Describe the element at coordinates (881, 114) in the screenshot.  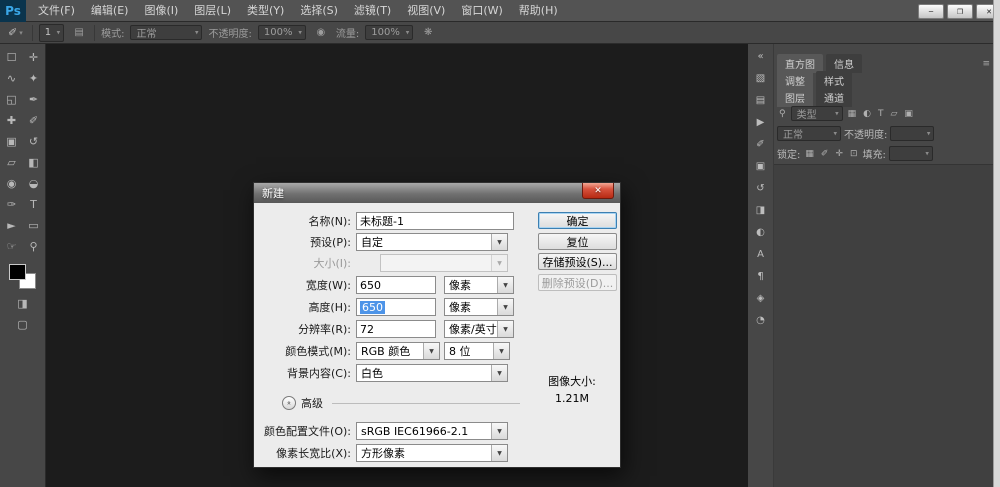
I see `type-layer-filter-icon: T` at that location.